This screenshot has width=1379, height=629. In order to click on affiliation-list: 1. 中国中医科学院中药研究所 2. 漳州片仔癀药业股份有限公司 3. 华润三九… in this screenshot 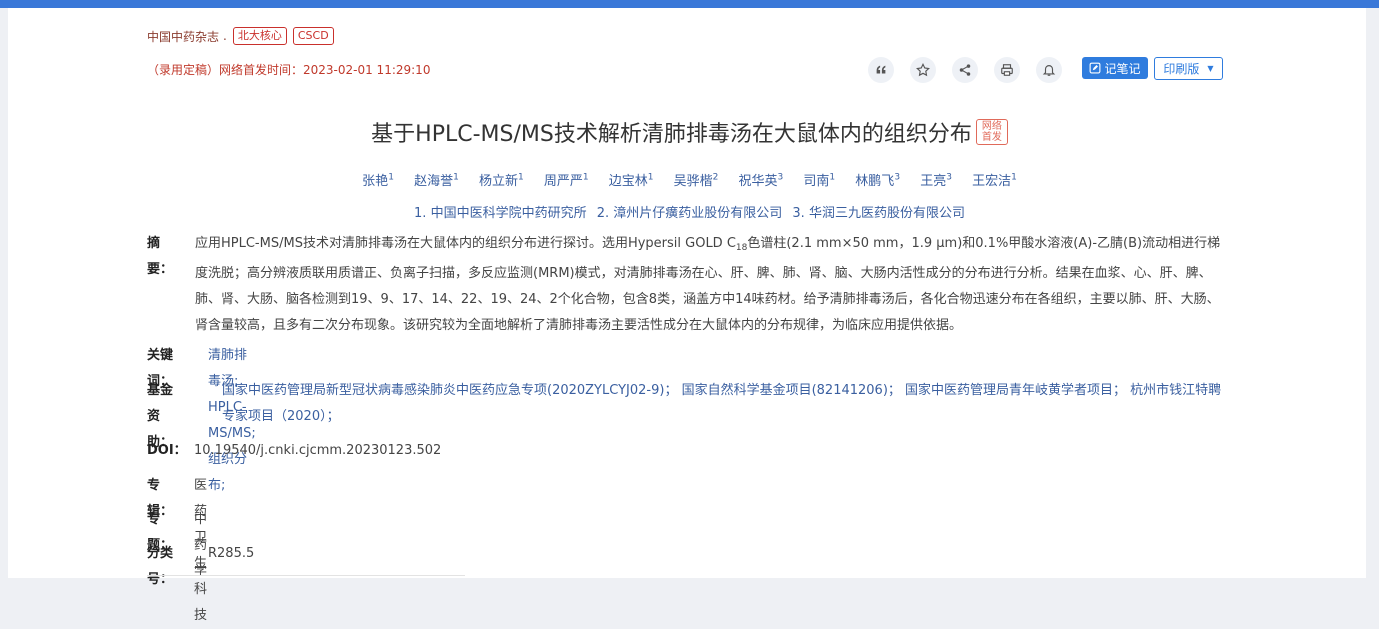, I will do `click(689, 211)`.